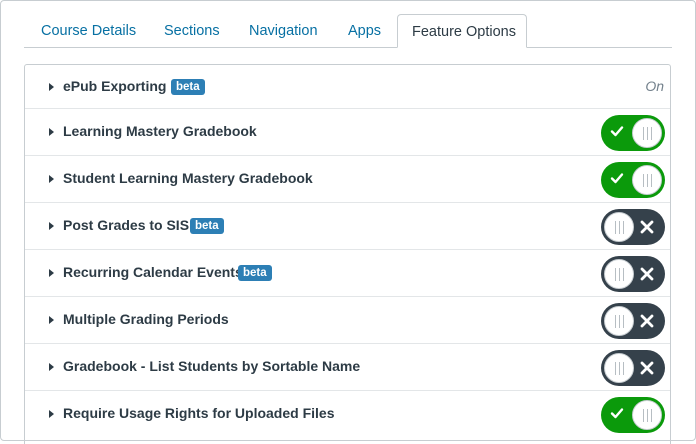 This screenshot has height=444, width=696. Describe the element at coordinates (199, 413) in the screenshot. I see `feature-name: Require Usage Rights for Uploaded Files` at that location.